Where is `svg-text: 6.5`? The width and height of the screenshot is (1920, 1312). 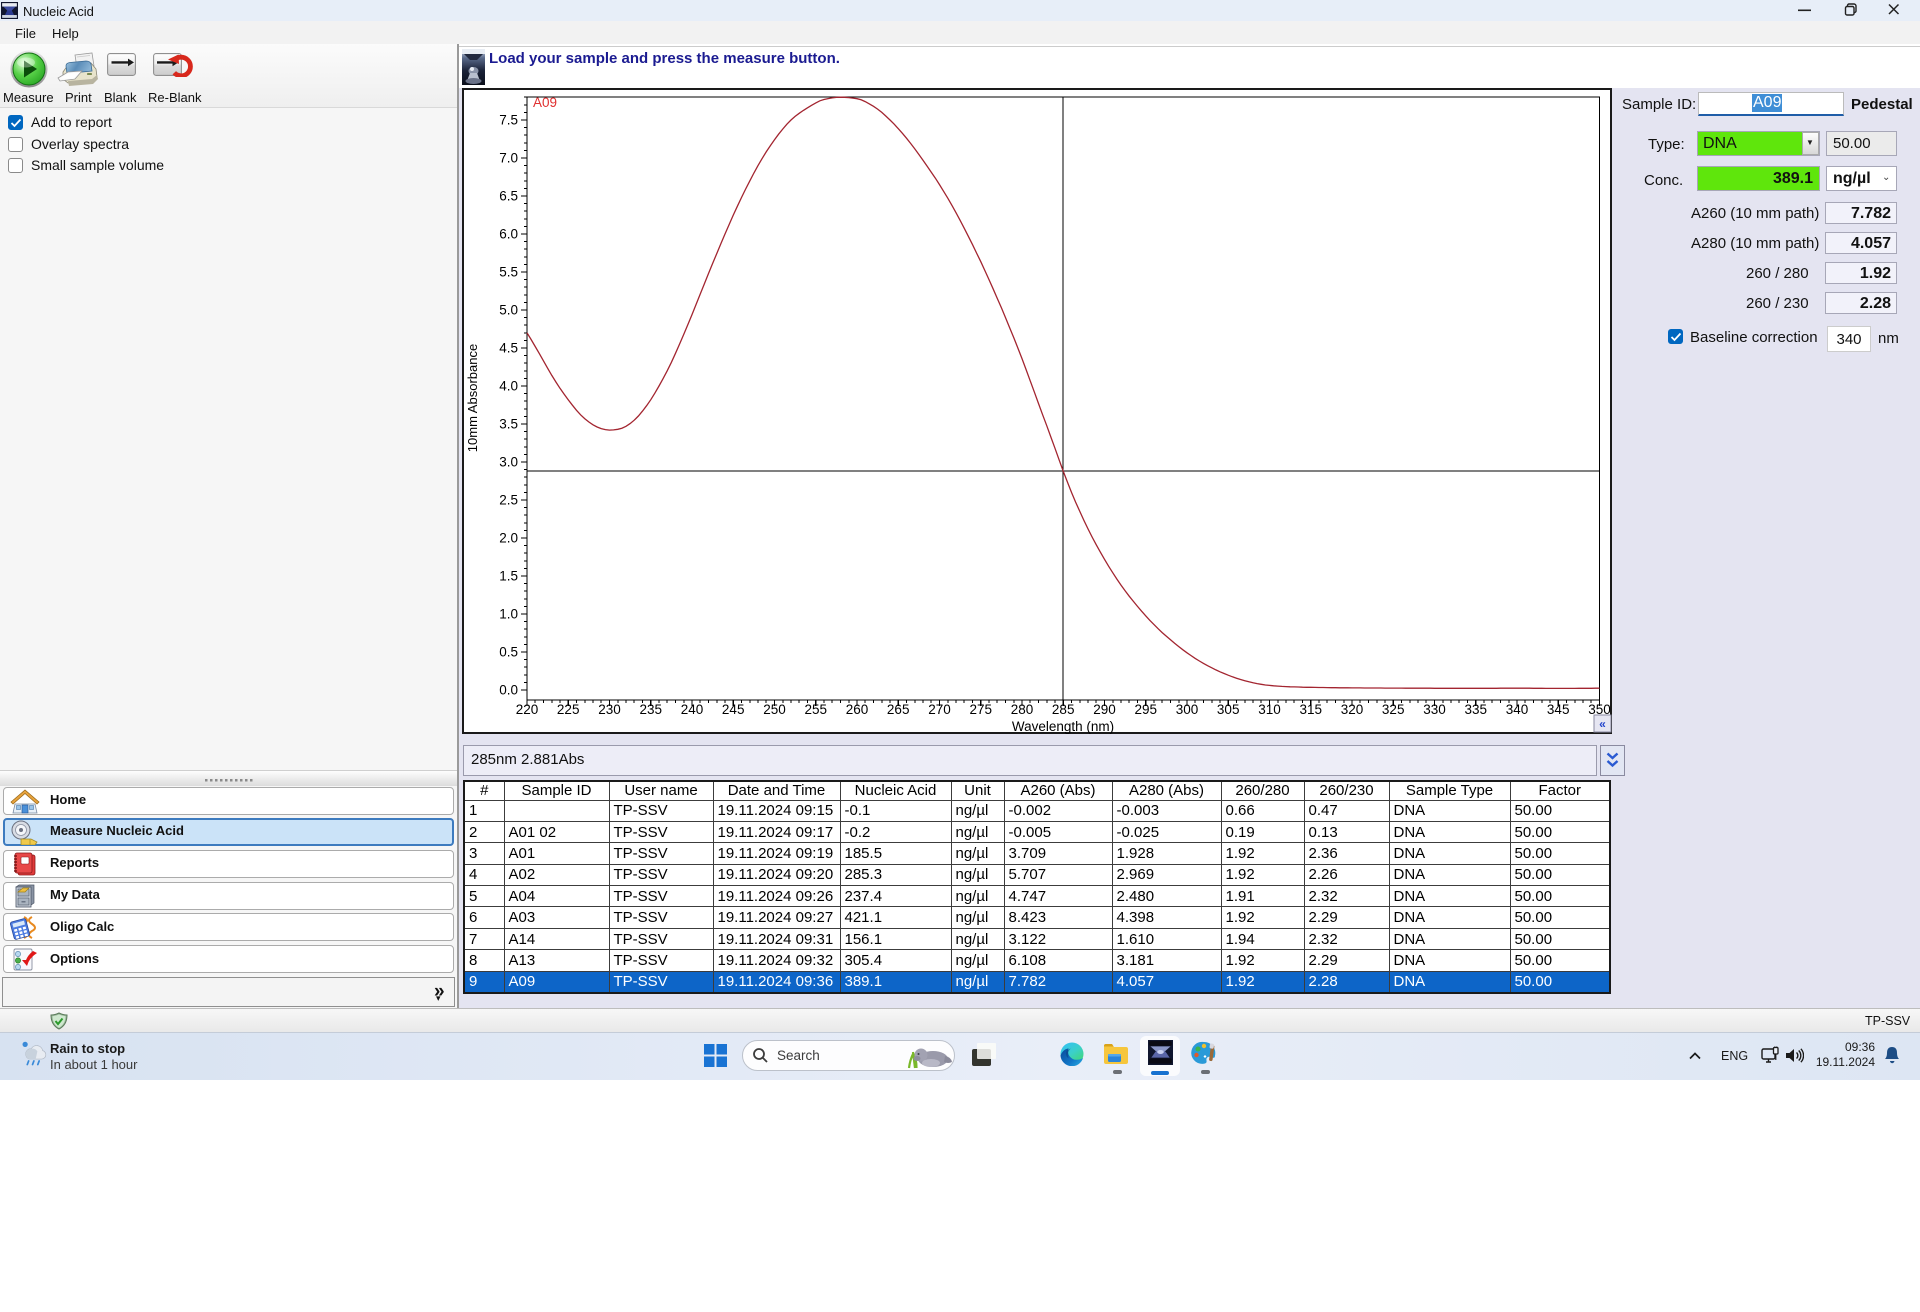
svg-text: 6.5 is located at coordinates (508, 196).